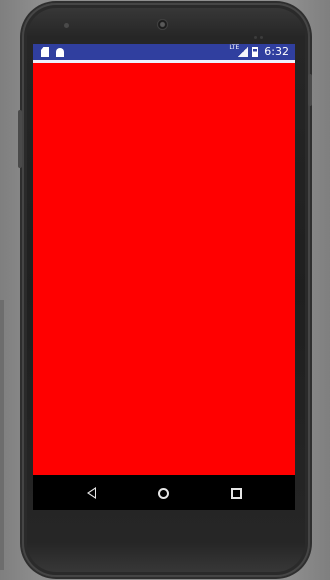 This screenshot has width=330, height=580. Describe the element at coordinates (255, 52) in the screenshot. I see `battery-icon` at that location.